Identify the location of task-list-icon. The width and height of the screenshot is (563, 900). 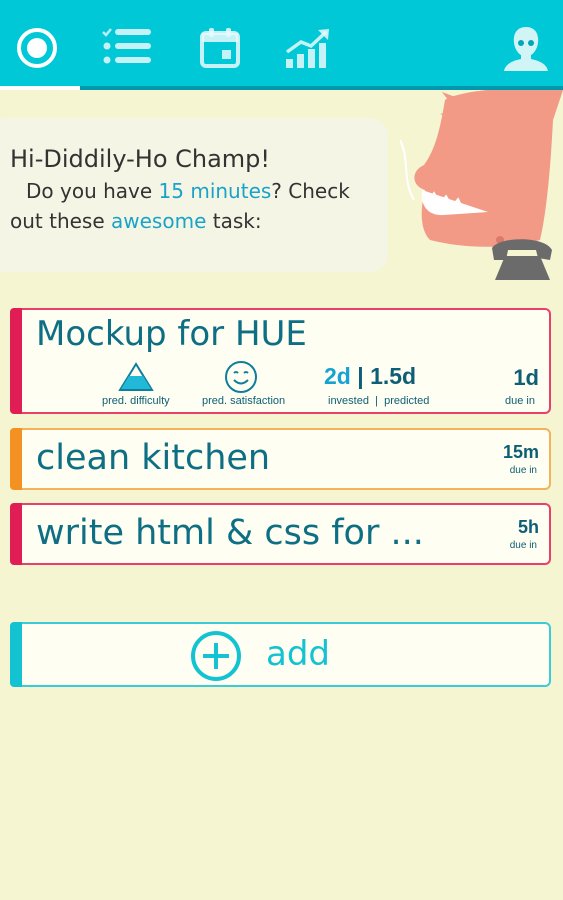
(126, 46).